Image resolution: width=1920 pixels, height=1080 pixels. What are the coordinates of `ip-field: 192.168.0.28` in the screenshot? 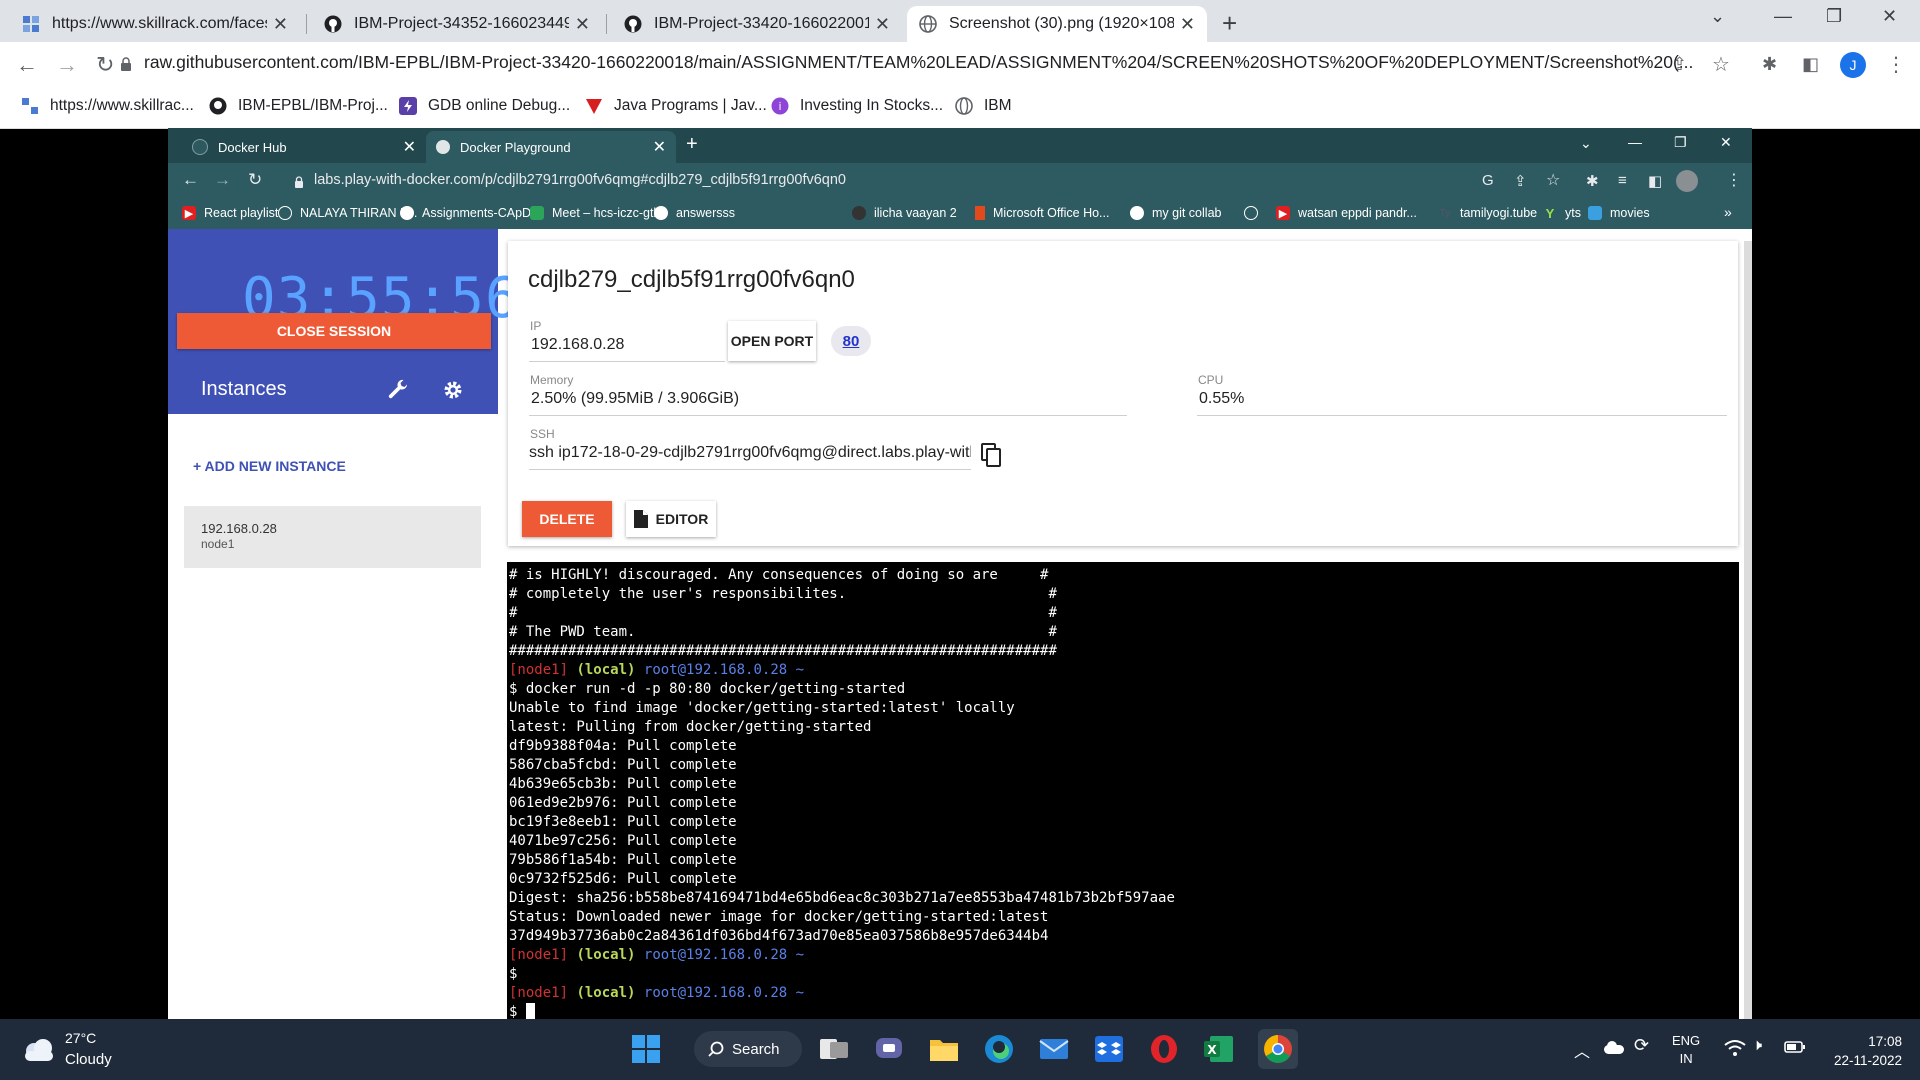 It's located at (626, 345).